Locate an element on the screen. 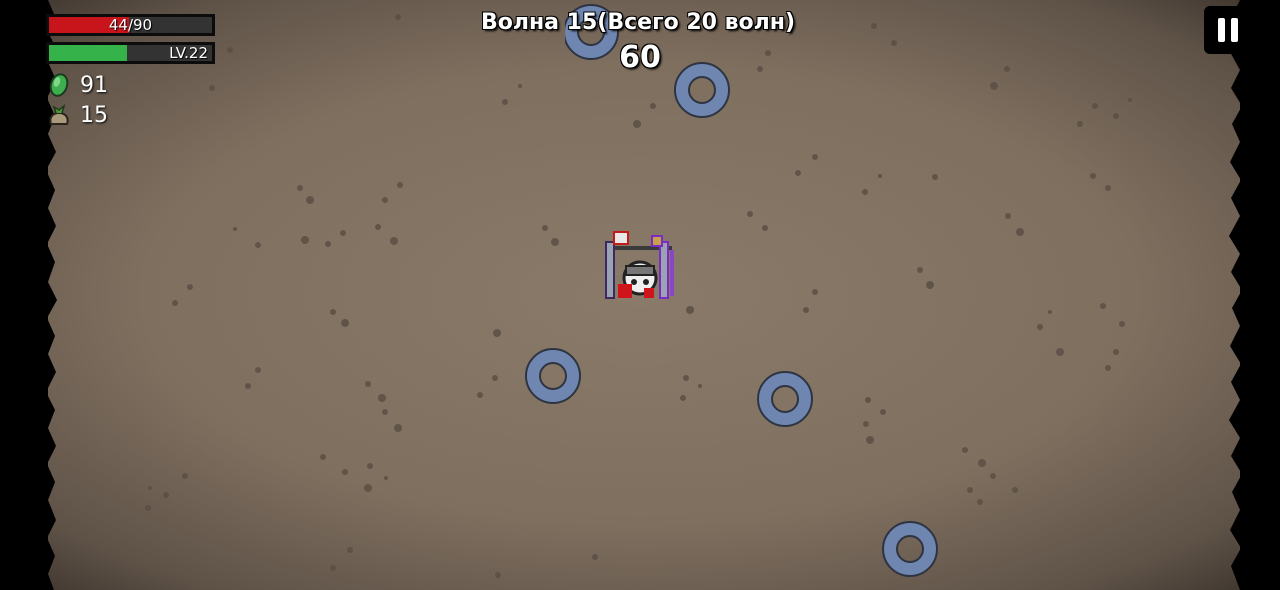 Image resolution: width=1280 pixels, height=590 pixels. wave-timer: 60 is located at coordinates (640, 57).